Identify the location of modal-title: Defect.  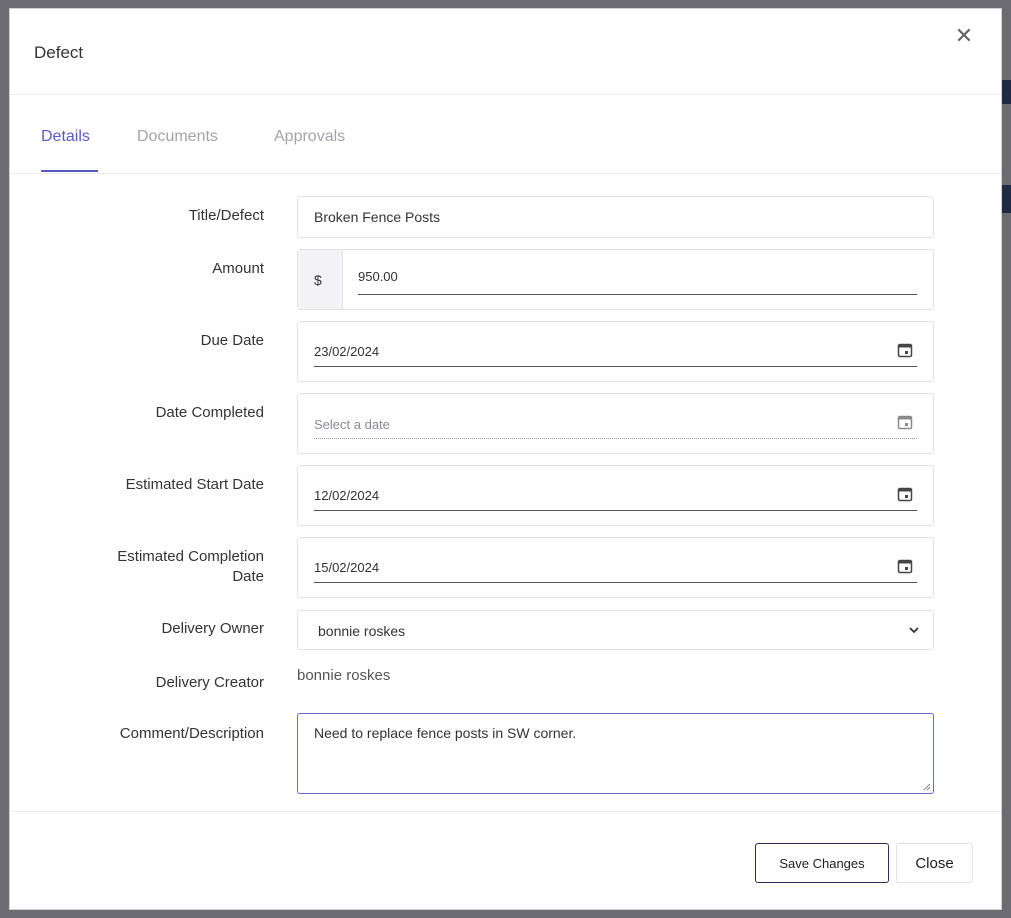
(59, 52).